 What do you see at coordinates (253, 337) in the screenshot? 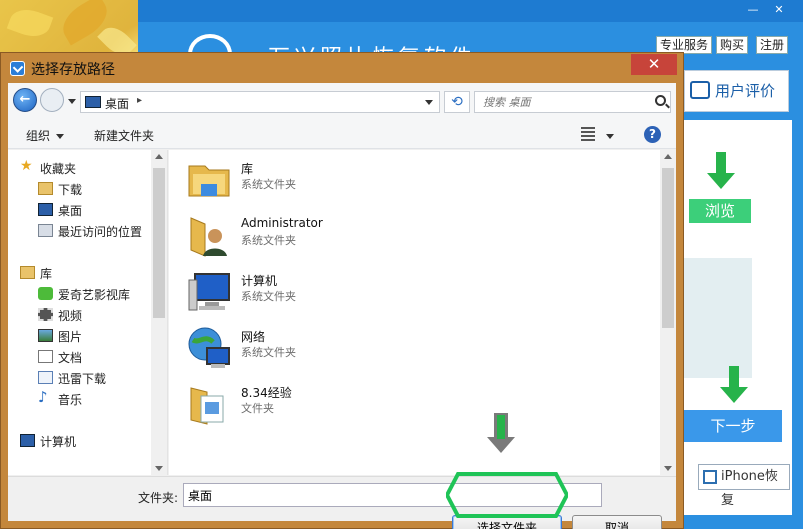
I see `file-name: 网络` at bounding box center [253, 337].